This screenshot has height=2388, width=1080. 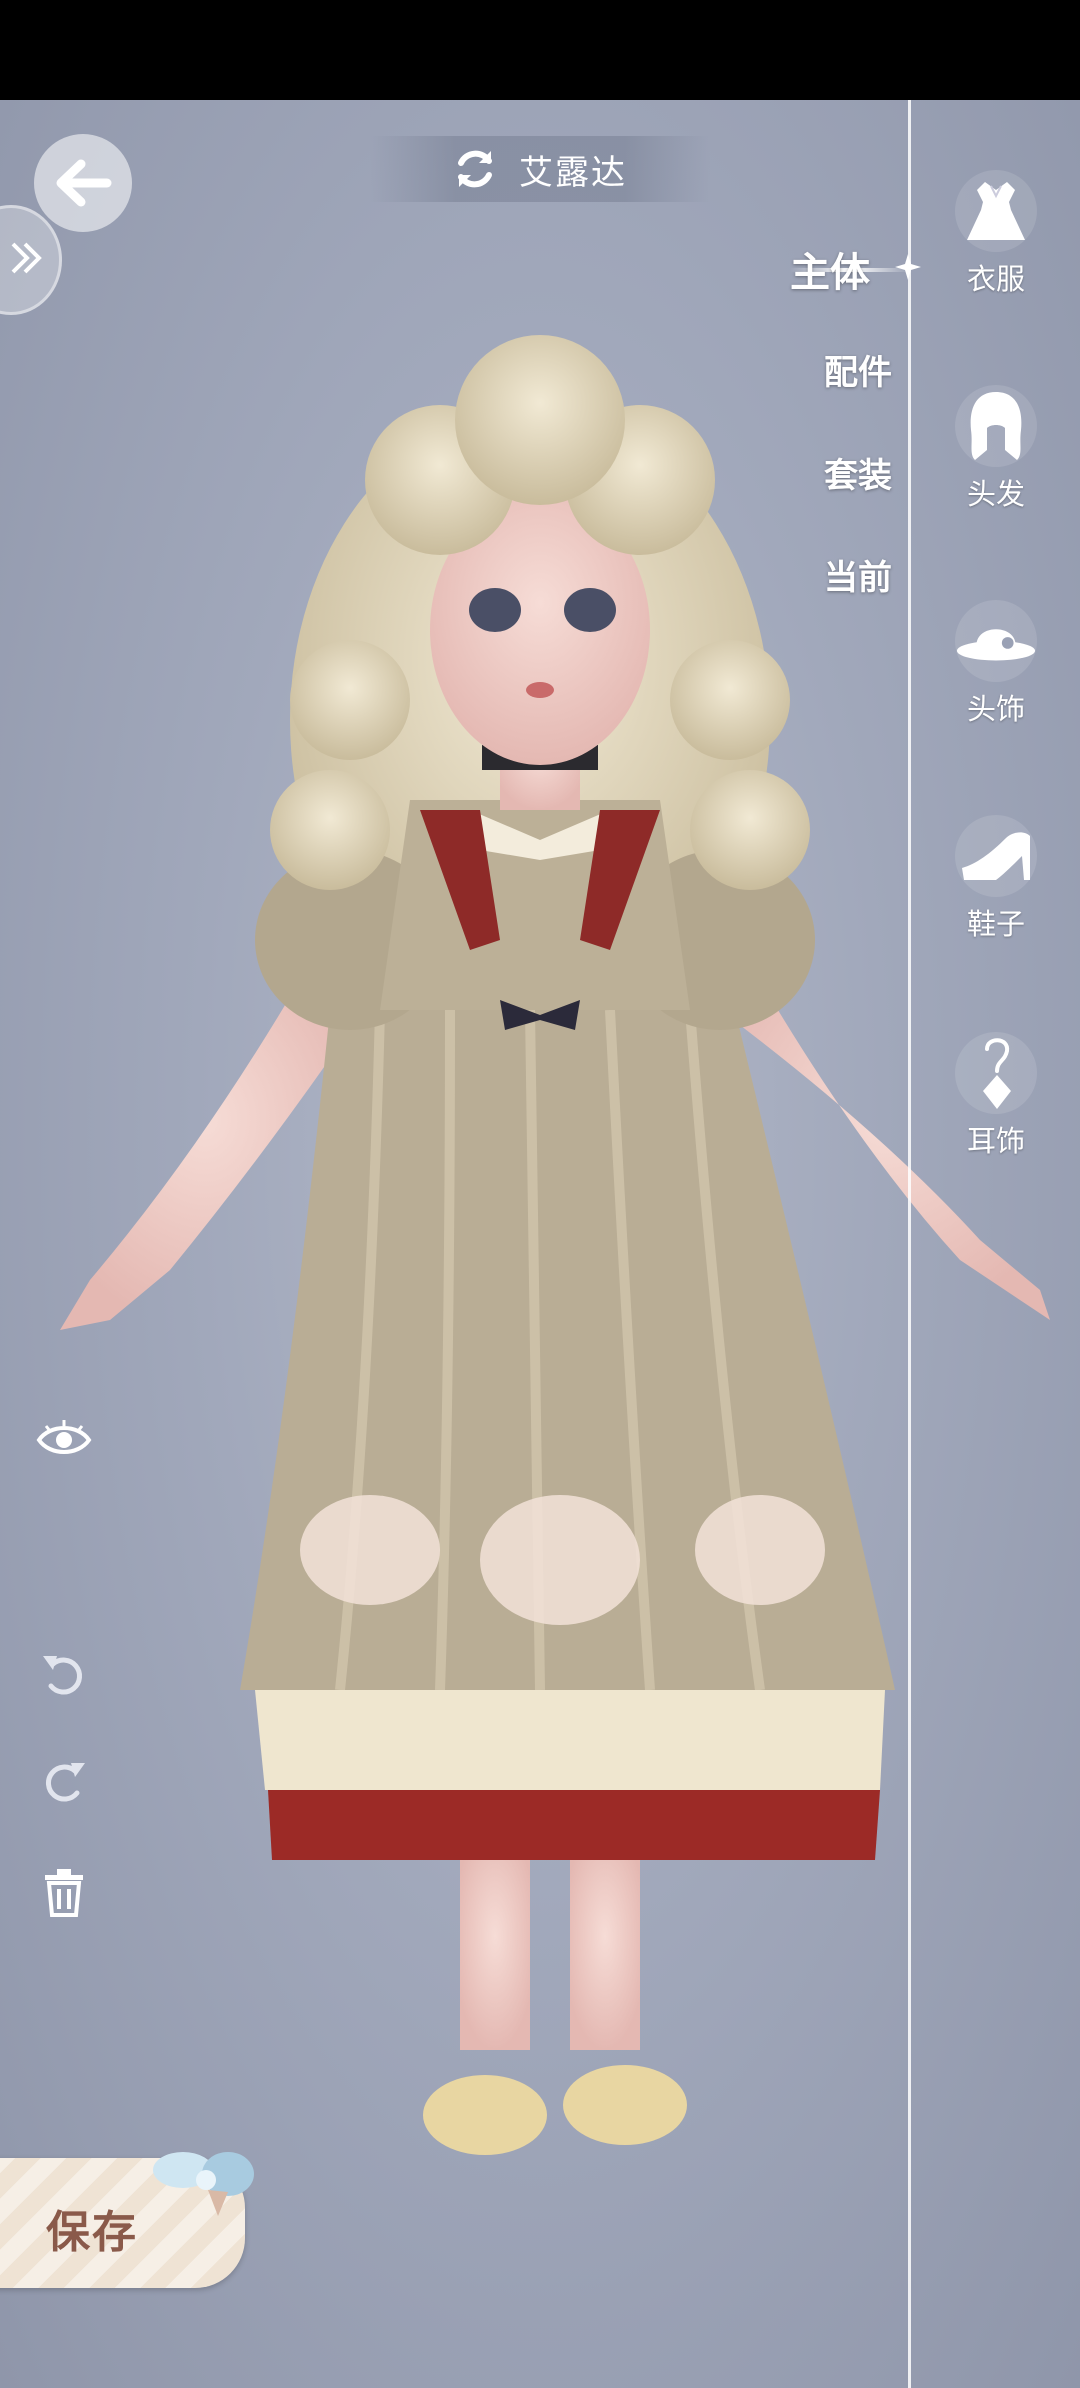 What do you see at coordinates (858, 472) in the screenshot?
I see `tab-outfit-sets: 套装` at bounding box center [858, 472].